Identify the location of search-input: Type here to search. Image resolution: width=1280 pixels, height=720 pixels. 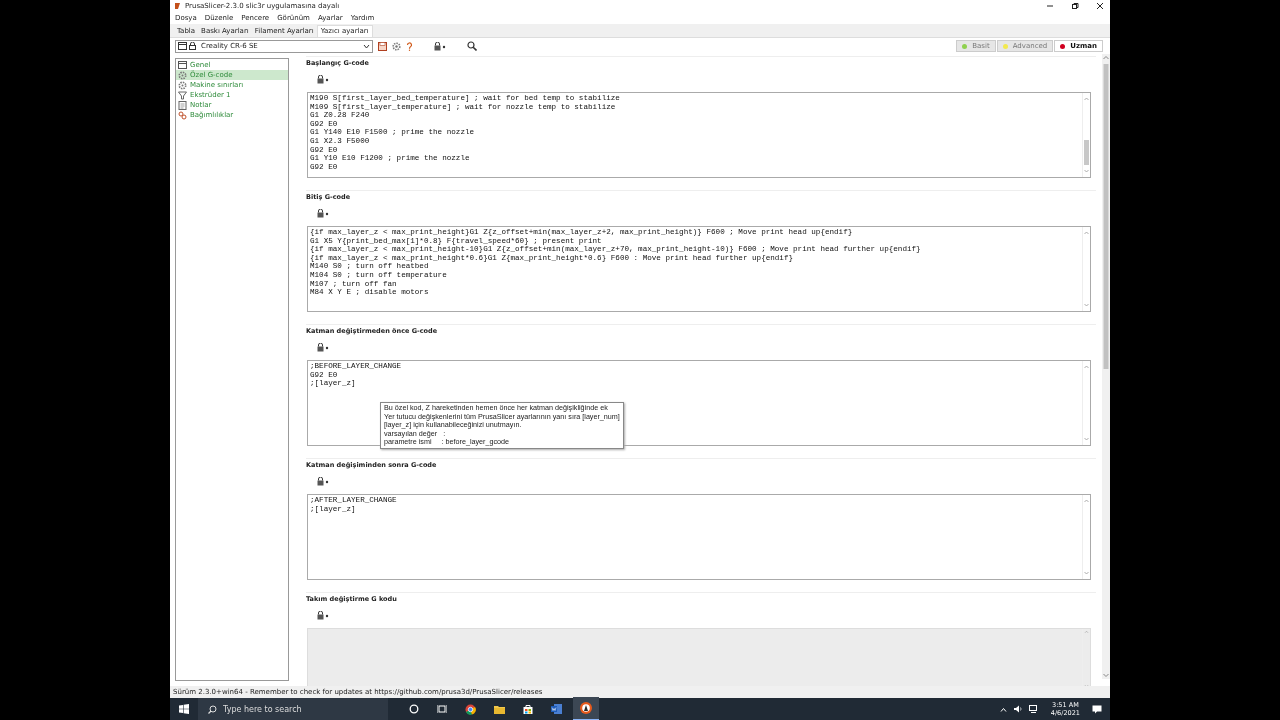
(298, 709).